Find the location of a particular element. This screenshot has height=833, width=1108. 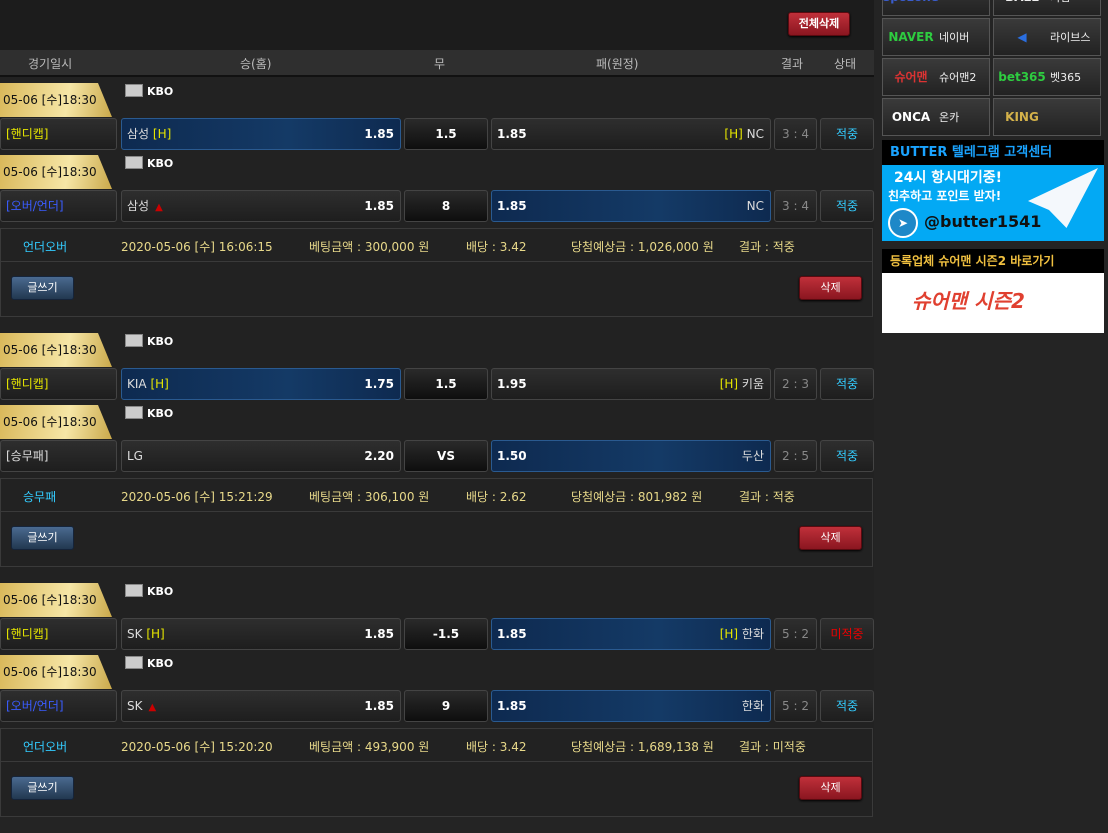

score: 2 : 3 is located at coordinates (795, 384).